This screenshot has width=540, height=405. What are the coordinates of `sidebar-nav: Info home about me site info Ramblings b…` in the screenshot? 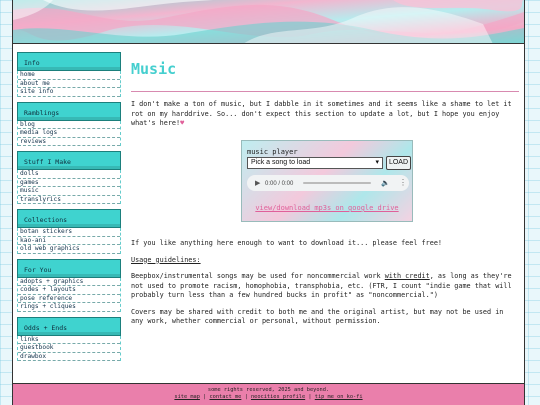 It's located at (69, 206).